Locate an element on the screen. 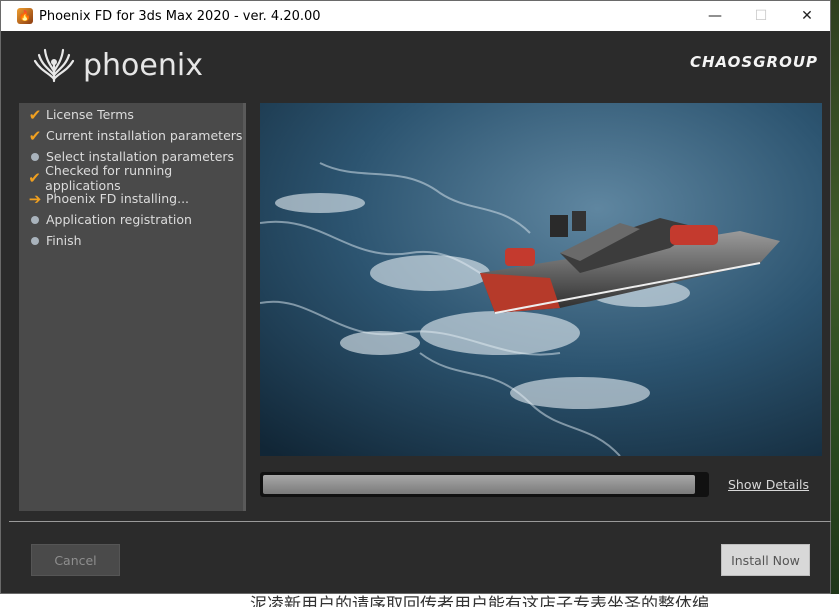  step-label: License Terms is located at coordinates (90, 114).